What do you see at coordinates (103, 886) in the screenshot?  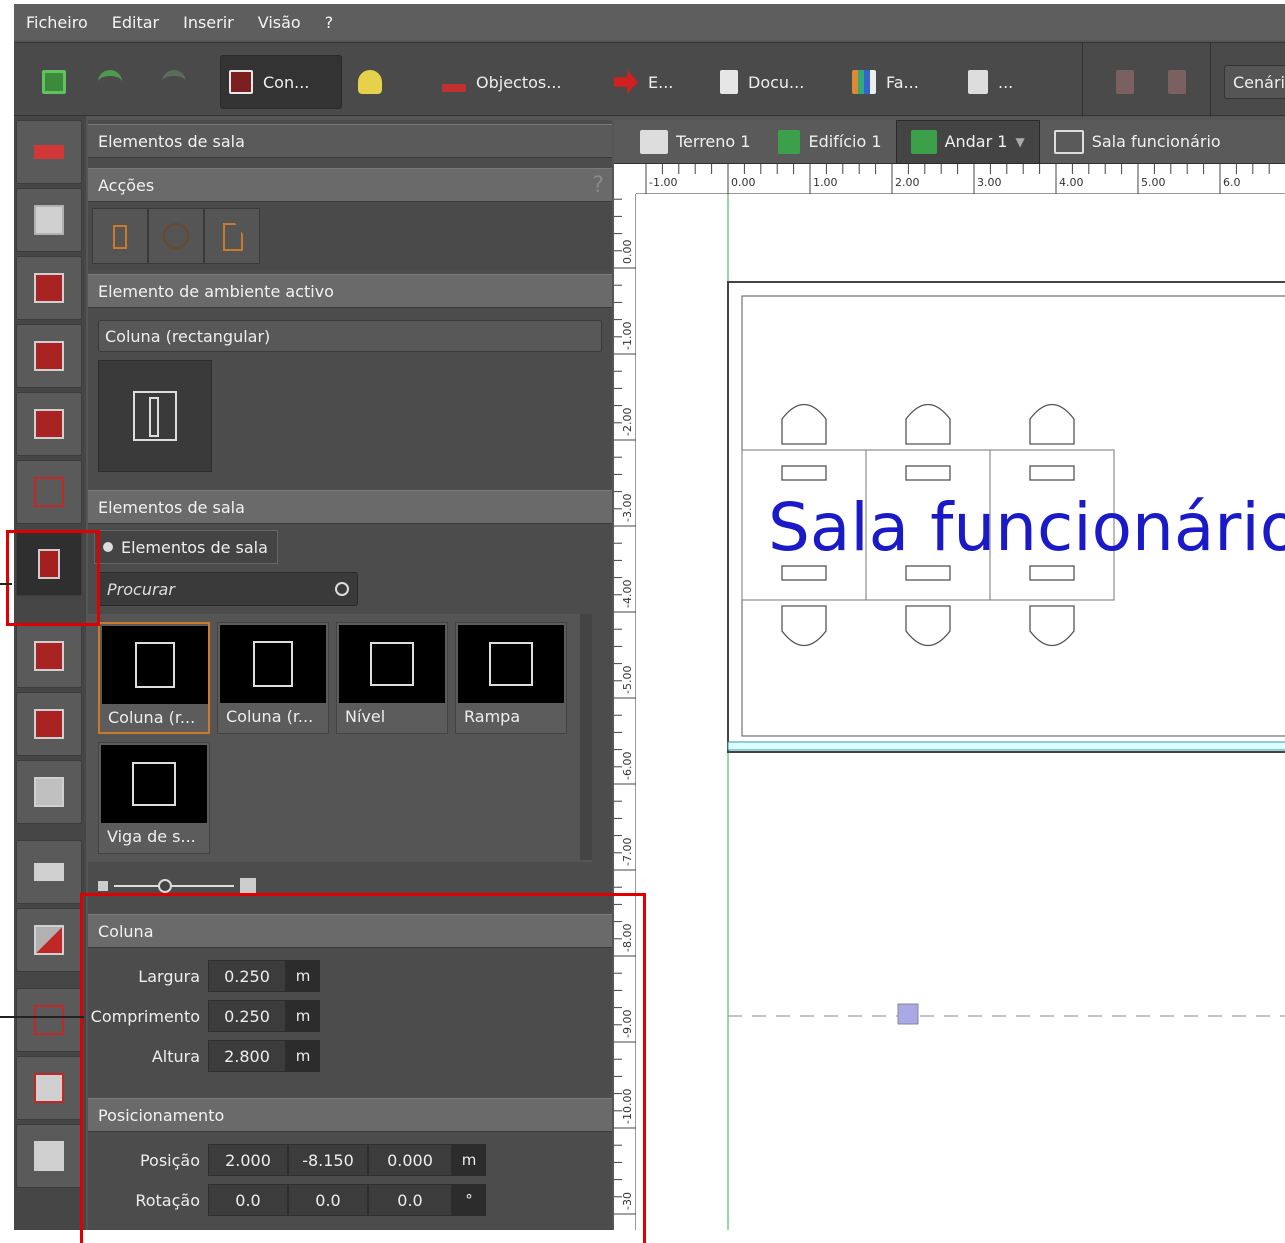 I see `small-thumb-icon` at bounding box center [103, 886].